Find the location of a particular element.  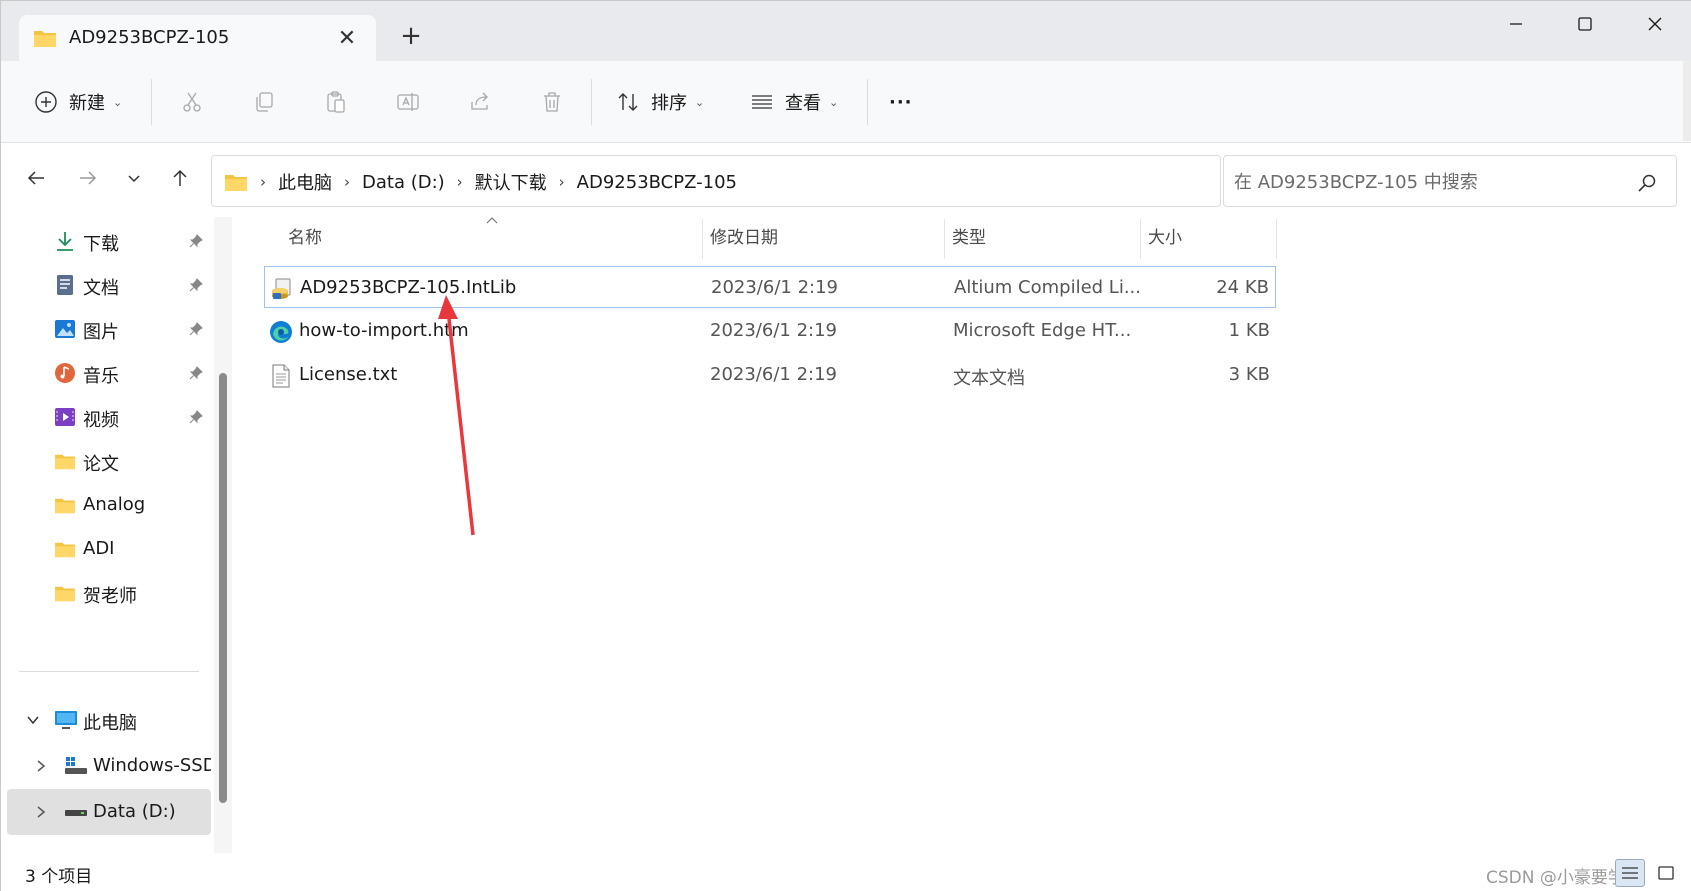

sidebar-item-downloads: 下载 is located at coordinates (106, 241).